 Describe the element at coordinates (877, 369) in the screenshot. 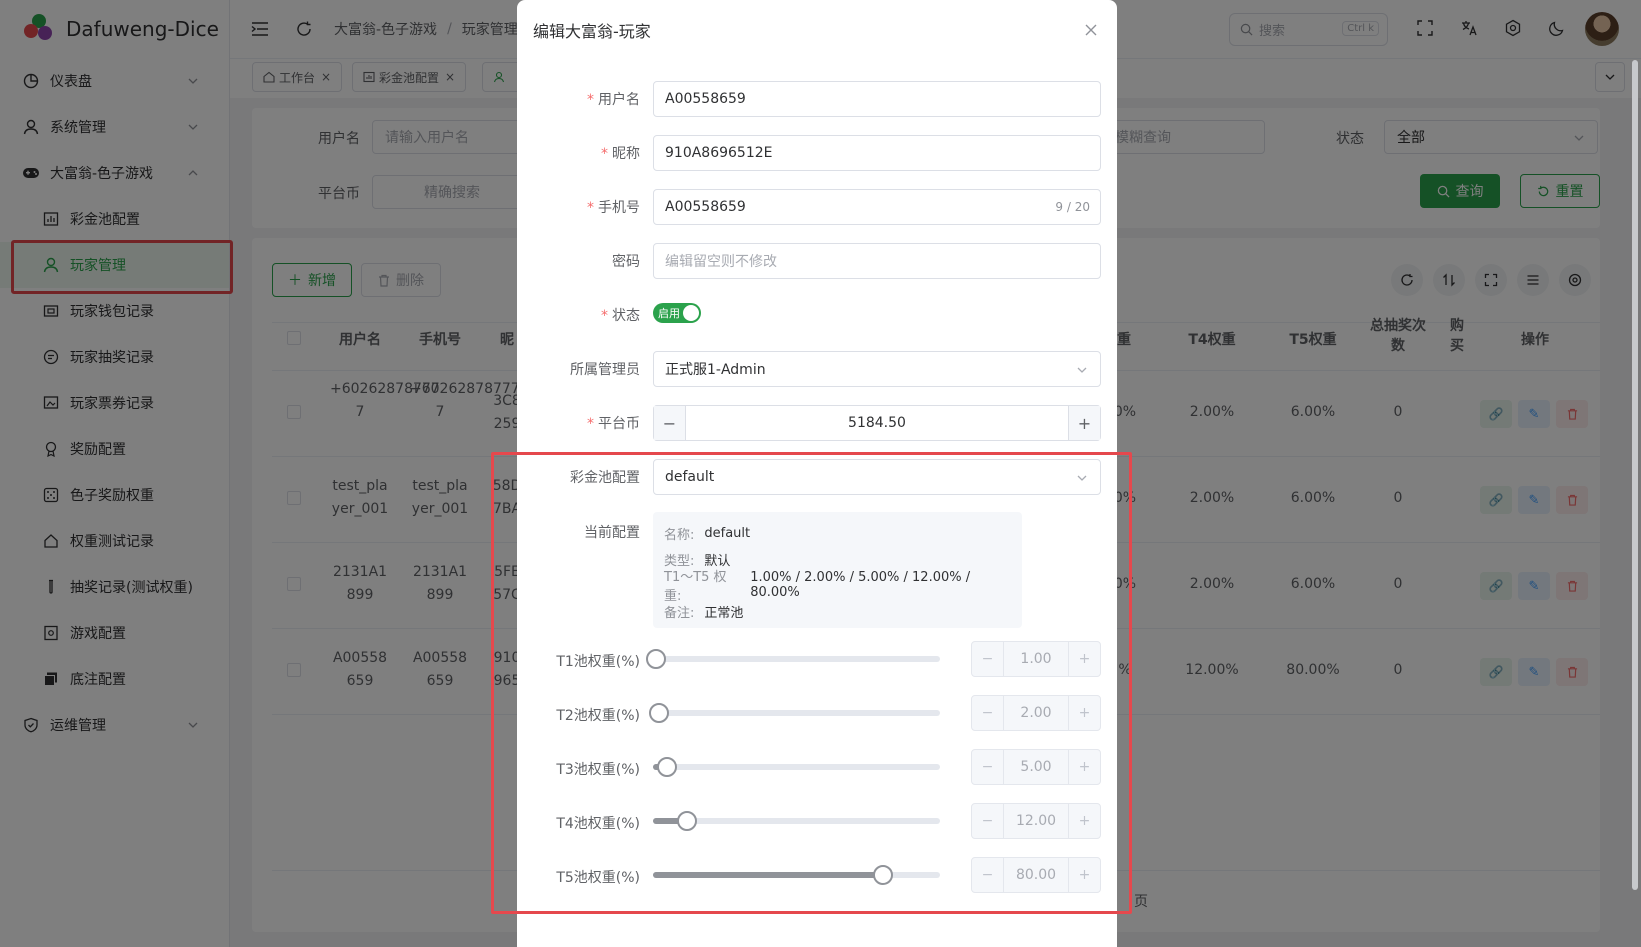

I see `admin-select: 正式服1-Admin` at that location.